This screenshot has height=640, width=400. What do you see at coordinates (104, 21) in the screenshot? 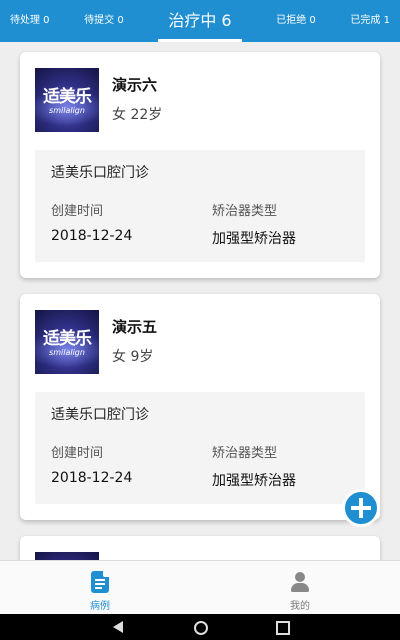
I see `tab-to-submit: 待提交 0` at bounding box center [104, 21].